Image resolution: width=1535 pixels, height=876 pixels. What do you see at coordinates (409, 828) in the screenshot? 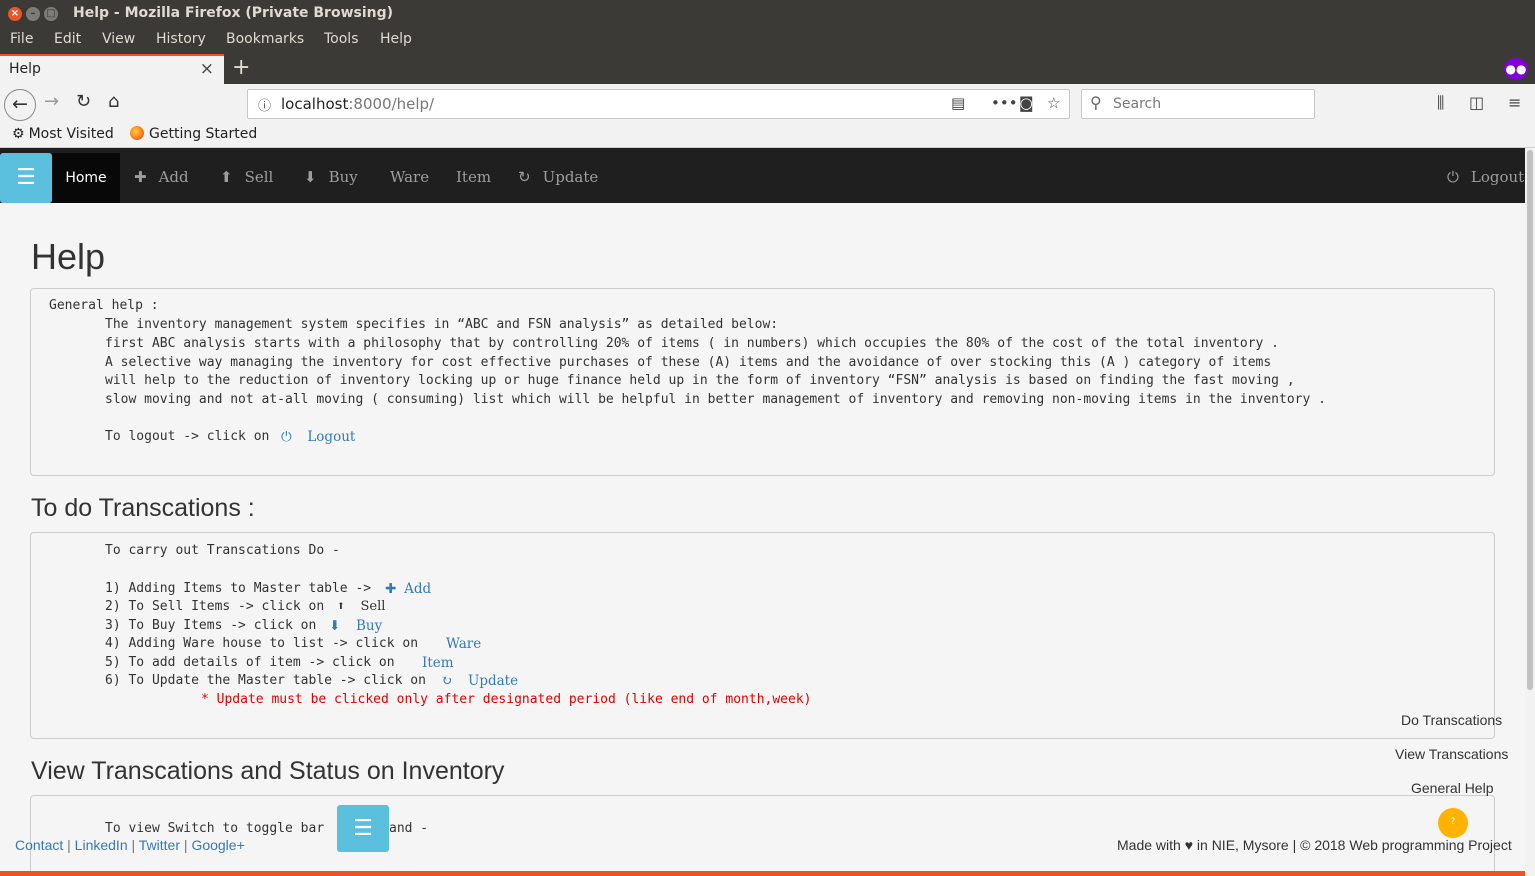
I see `view-instruction-cont: and -` at bounding box center [409, 828].